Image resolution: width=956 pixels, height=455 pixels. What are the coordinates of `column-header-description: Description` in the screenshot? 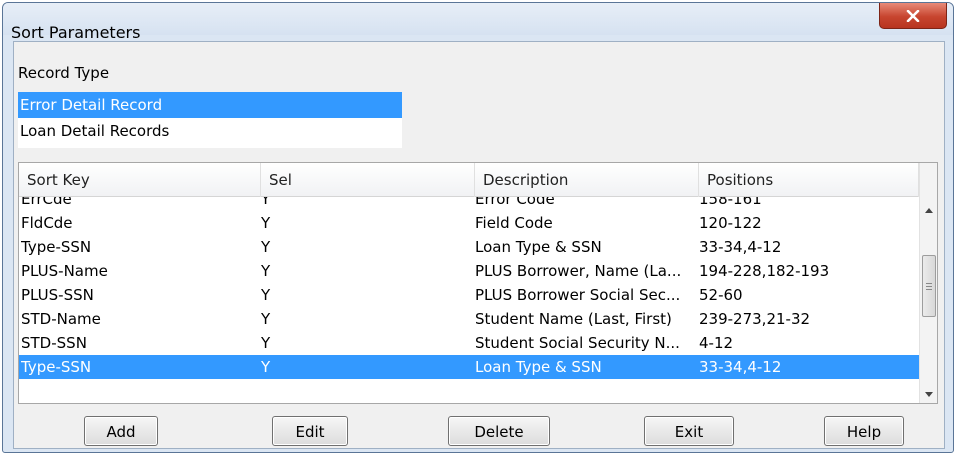 It's located at (587, 180).